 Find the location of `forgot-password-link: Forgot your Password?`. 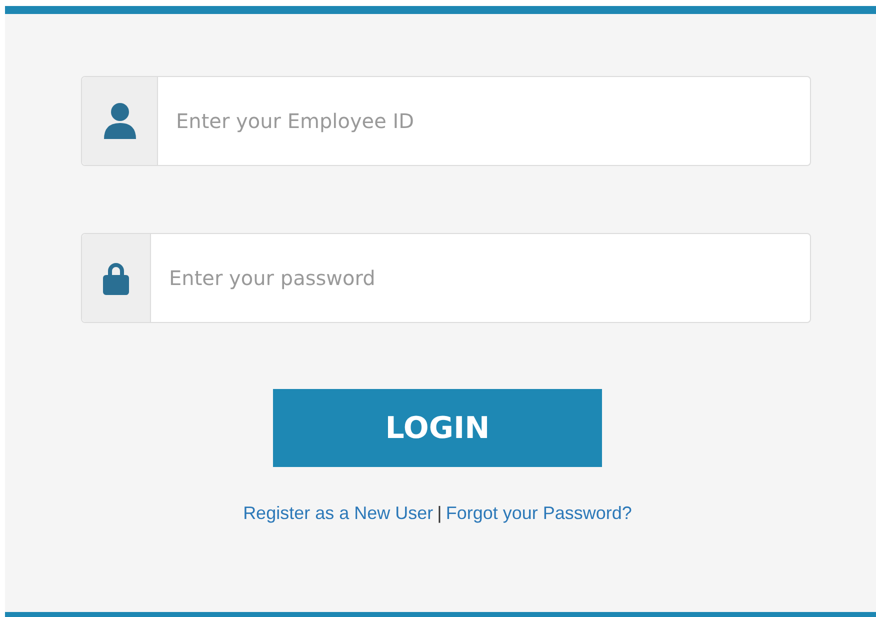

forgot-password-link: Forgot your Password? is located at coordinates (539, 513).